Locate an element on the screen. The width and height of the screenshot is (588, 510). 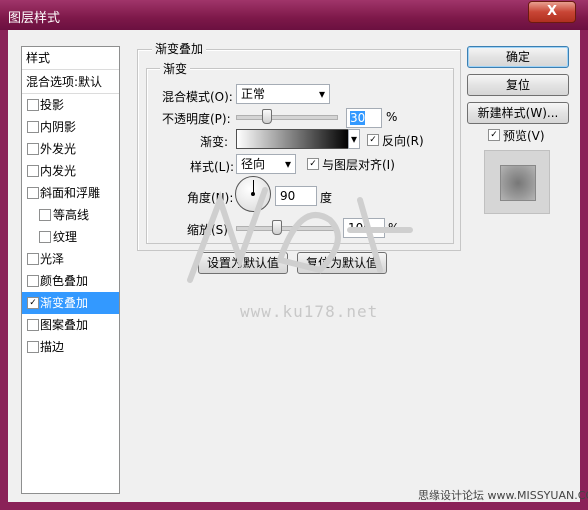
style-item-inner-shadow: 内阴影 is located at coordinates (70, 127).